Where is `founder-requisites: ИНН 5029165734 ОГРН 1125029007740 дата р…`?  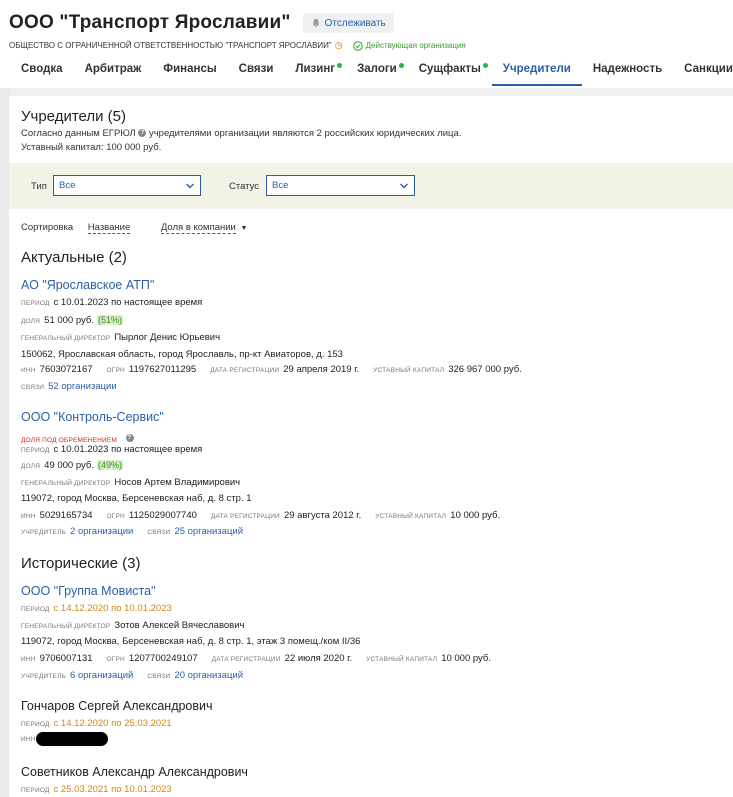 founder-requisites: ИНН 5029165734 ОГРН 1125029007740 дата р… is located at coordinates (260, 515).